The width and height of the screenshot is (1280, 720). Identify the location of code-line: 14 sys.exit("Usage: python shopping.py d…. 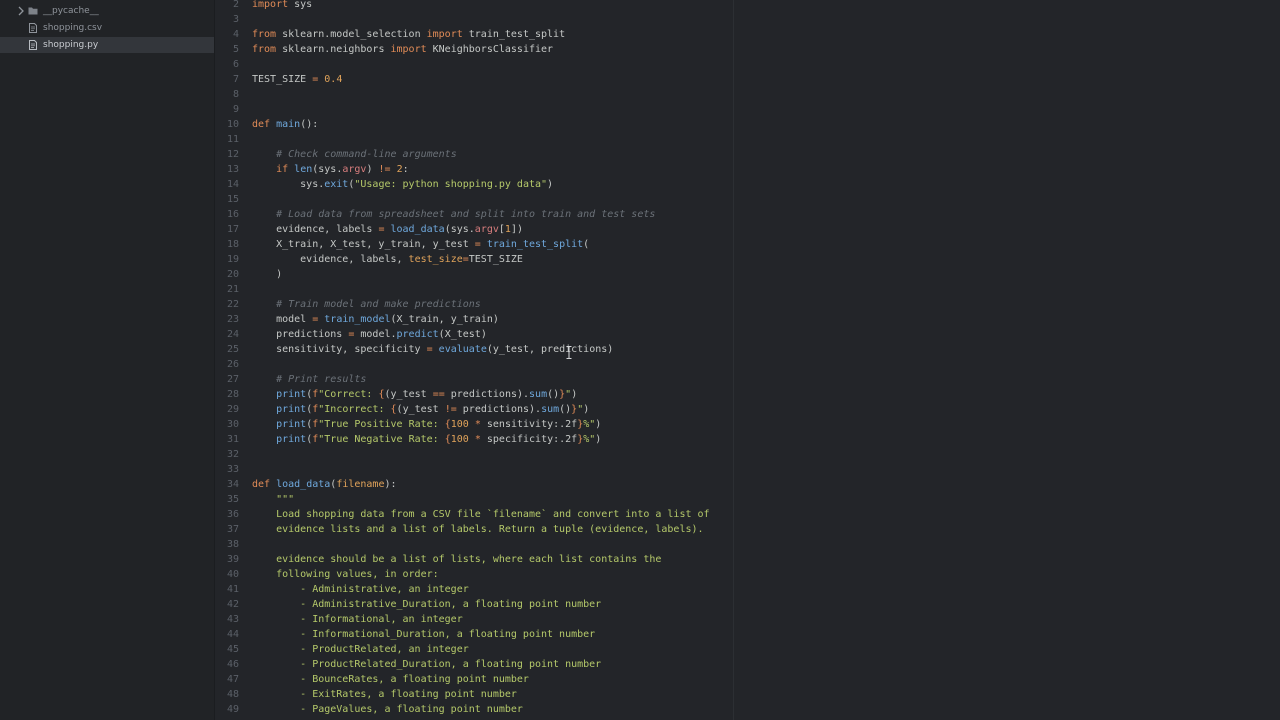
(715, 184).